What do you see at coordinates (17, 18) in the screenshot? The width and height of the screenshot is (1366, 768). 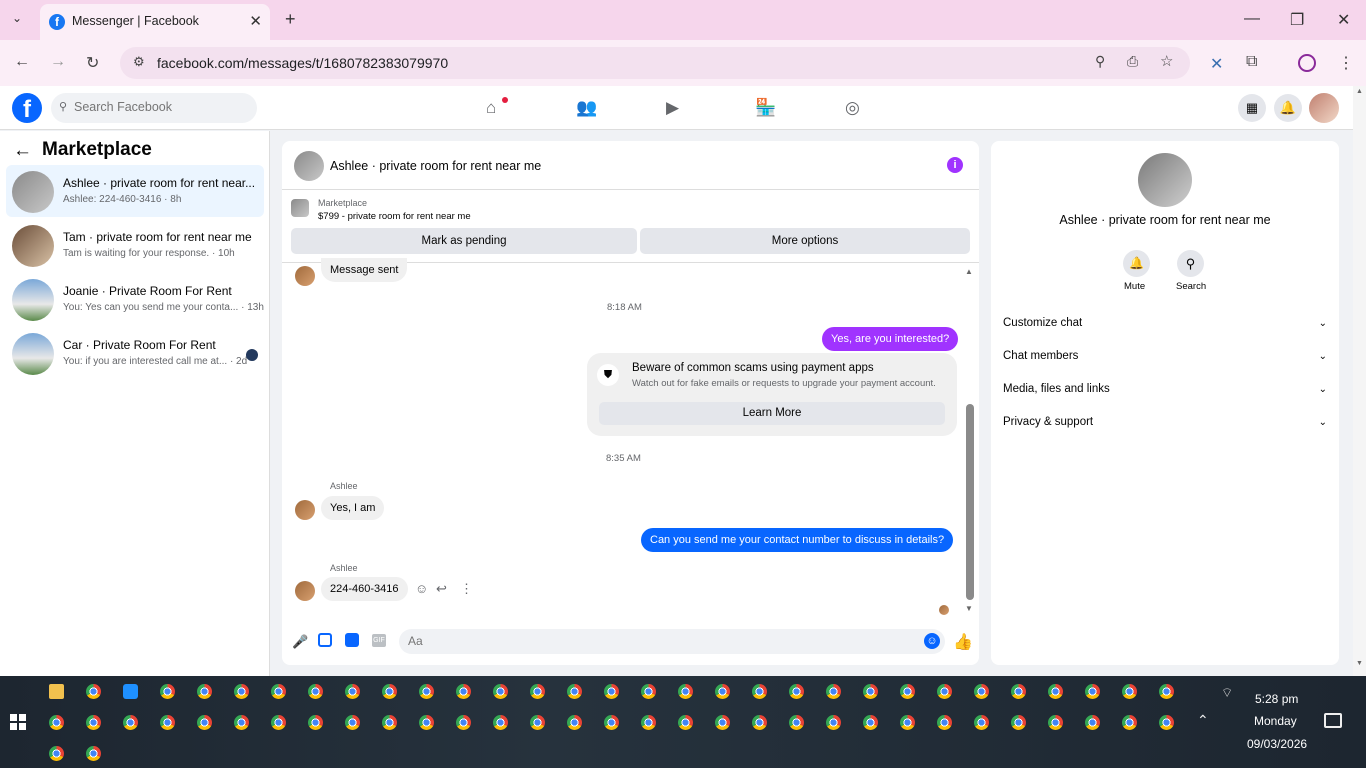 I see `tab-search-icon: ⌄` at bounding box center [17, 18].